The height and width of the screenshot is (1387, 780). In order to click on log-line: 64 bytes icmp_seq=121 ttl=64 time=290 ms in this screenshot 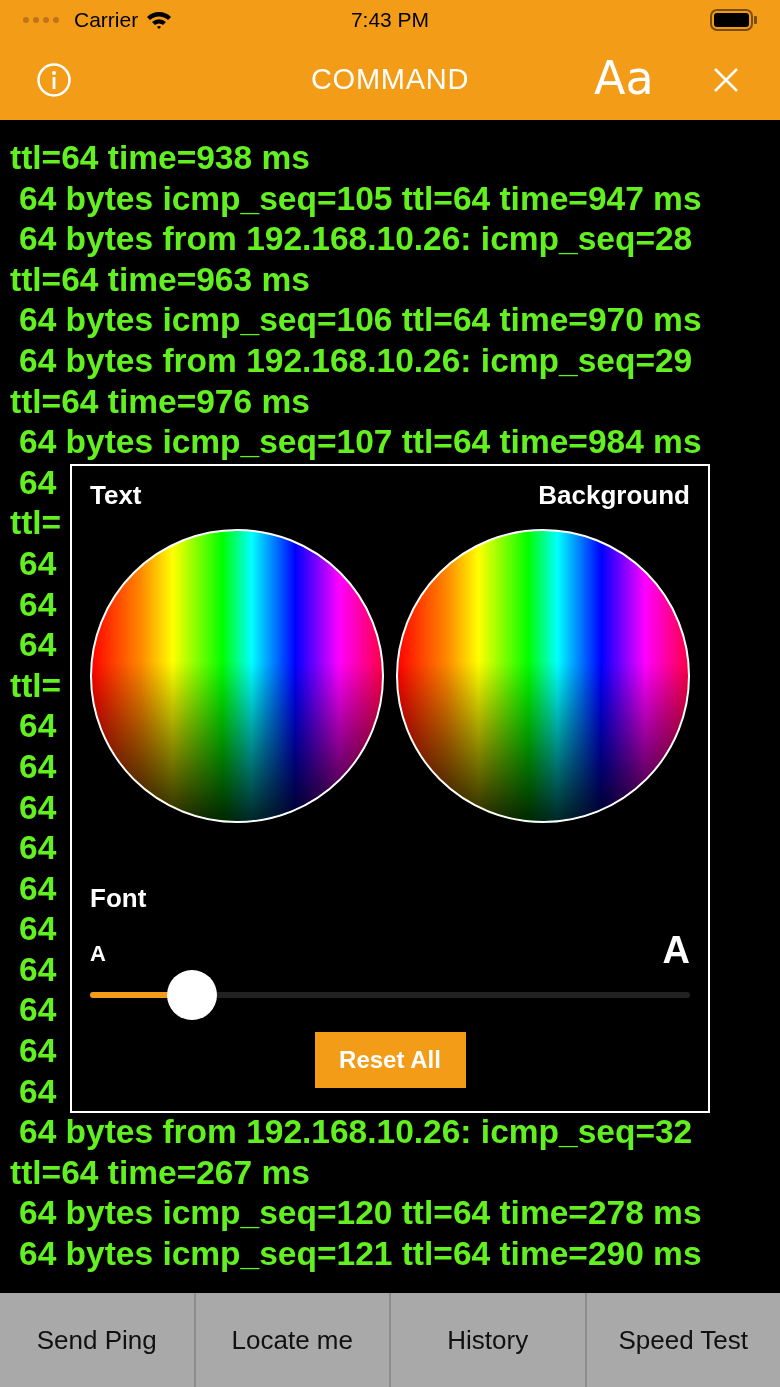, I will do `click(360, 1254)`.